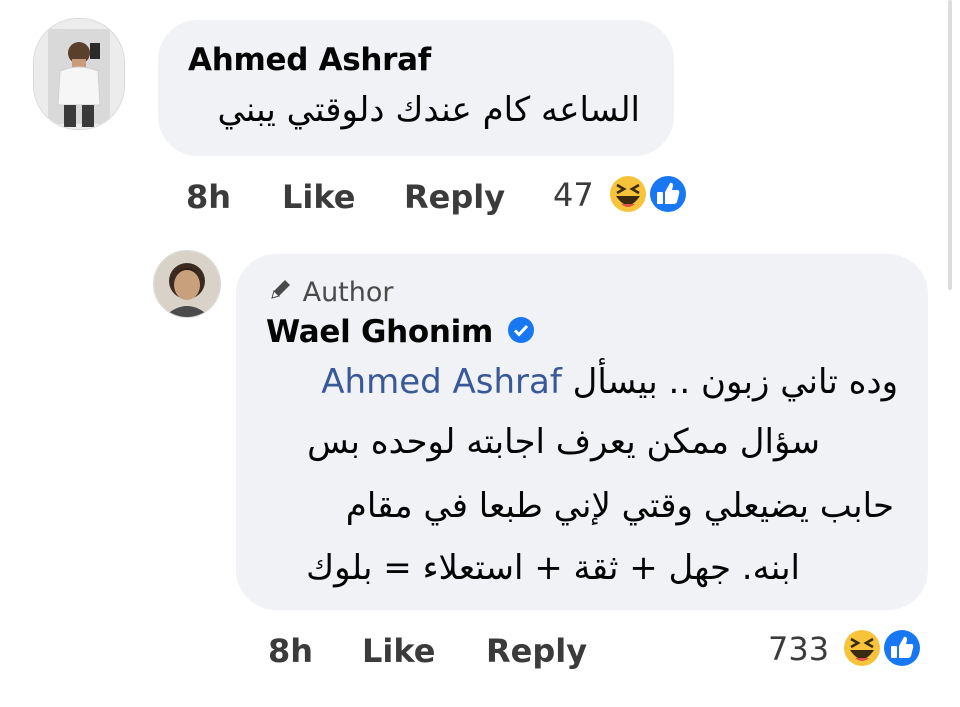 The height and width of the screenshot is (707, 960). I want to click on comment-like-button: Like, so click(318, 197).